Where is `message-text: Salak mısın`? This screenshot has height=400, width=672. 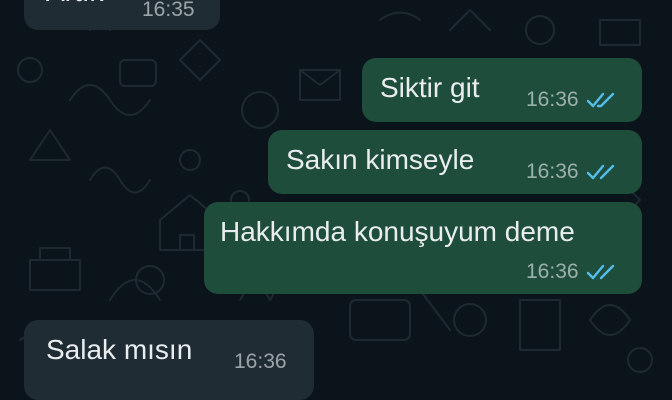
message-text: Salak mısın is located at coordinates (119, 349).